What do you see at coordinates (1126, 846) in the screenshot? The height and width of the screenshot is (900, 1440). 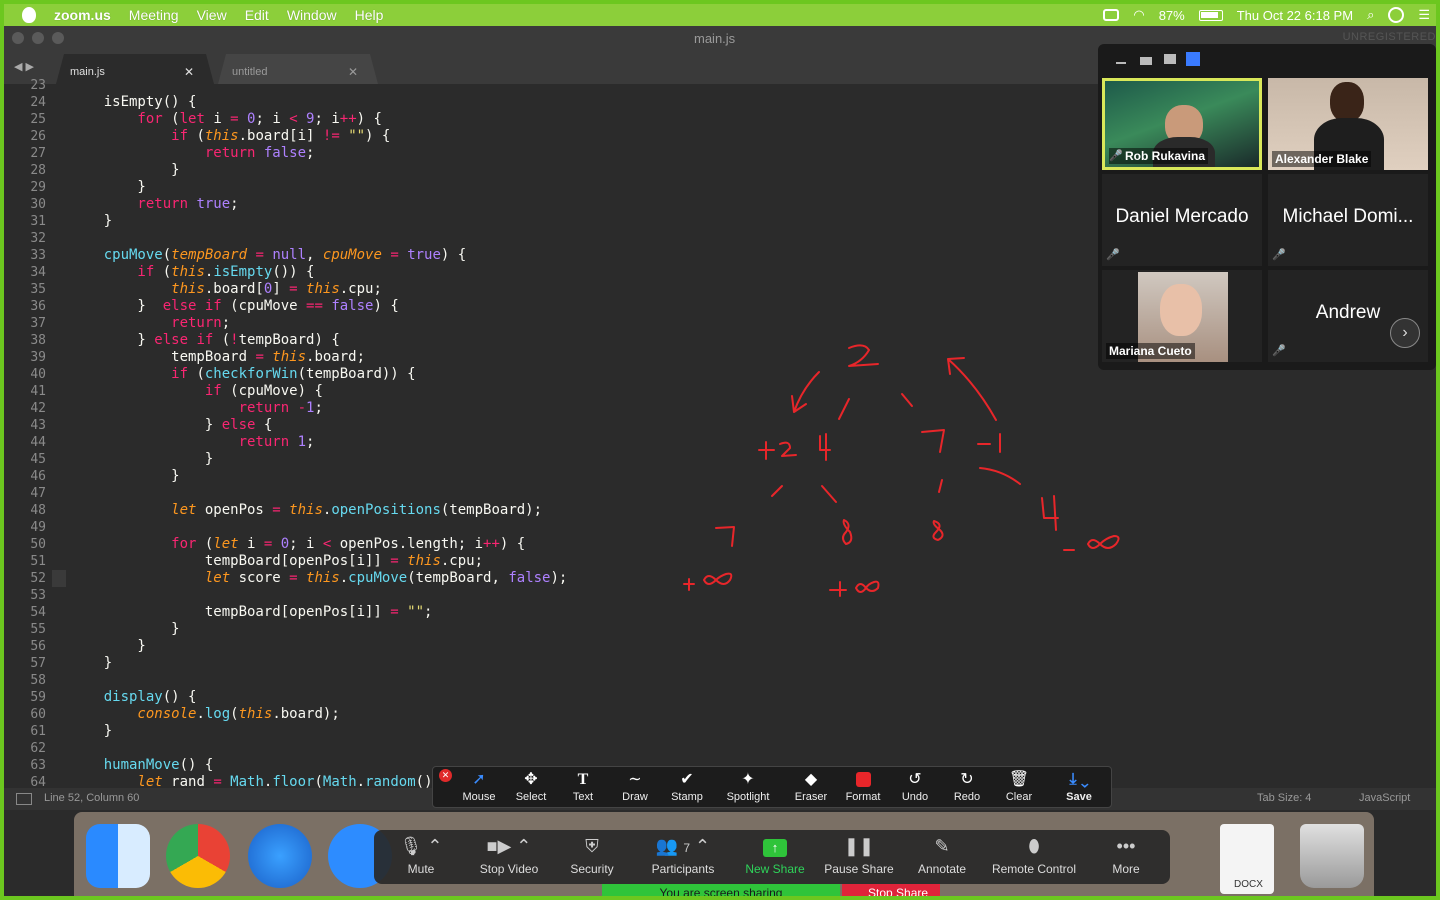 I see `more-icon: •••` at bounding box center [1126, 846].